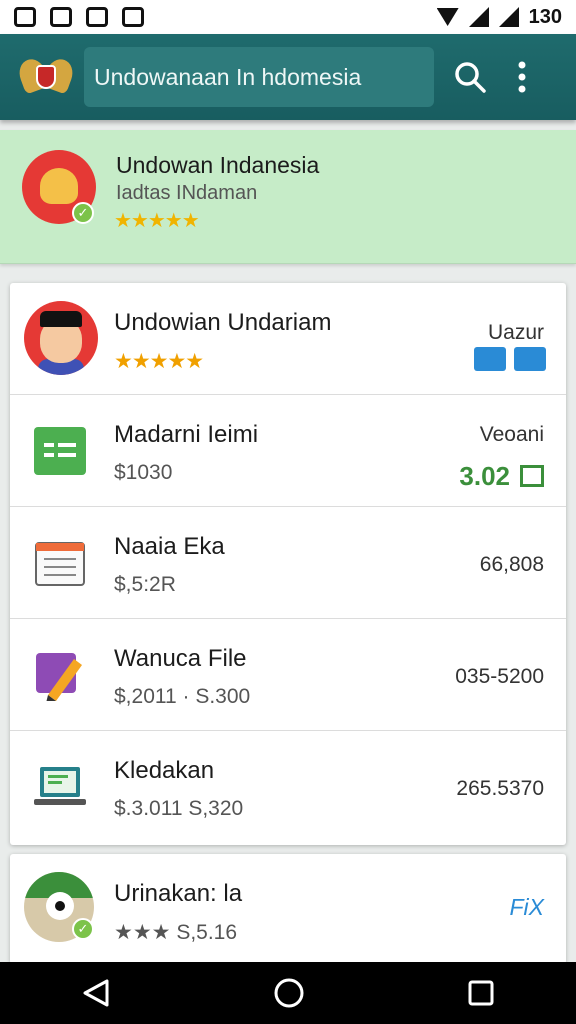 The height and width of the screenshot is (1024, 576). I want to click on list-item: Naaia Eka $,5:2R 66,808, so click(288, 563).